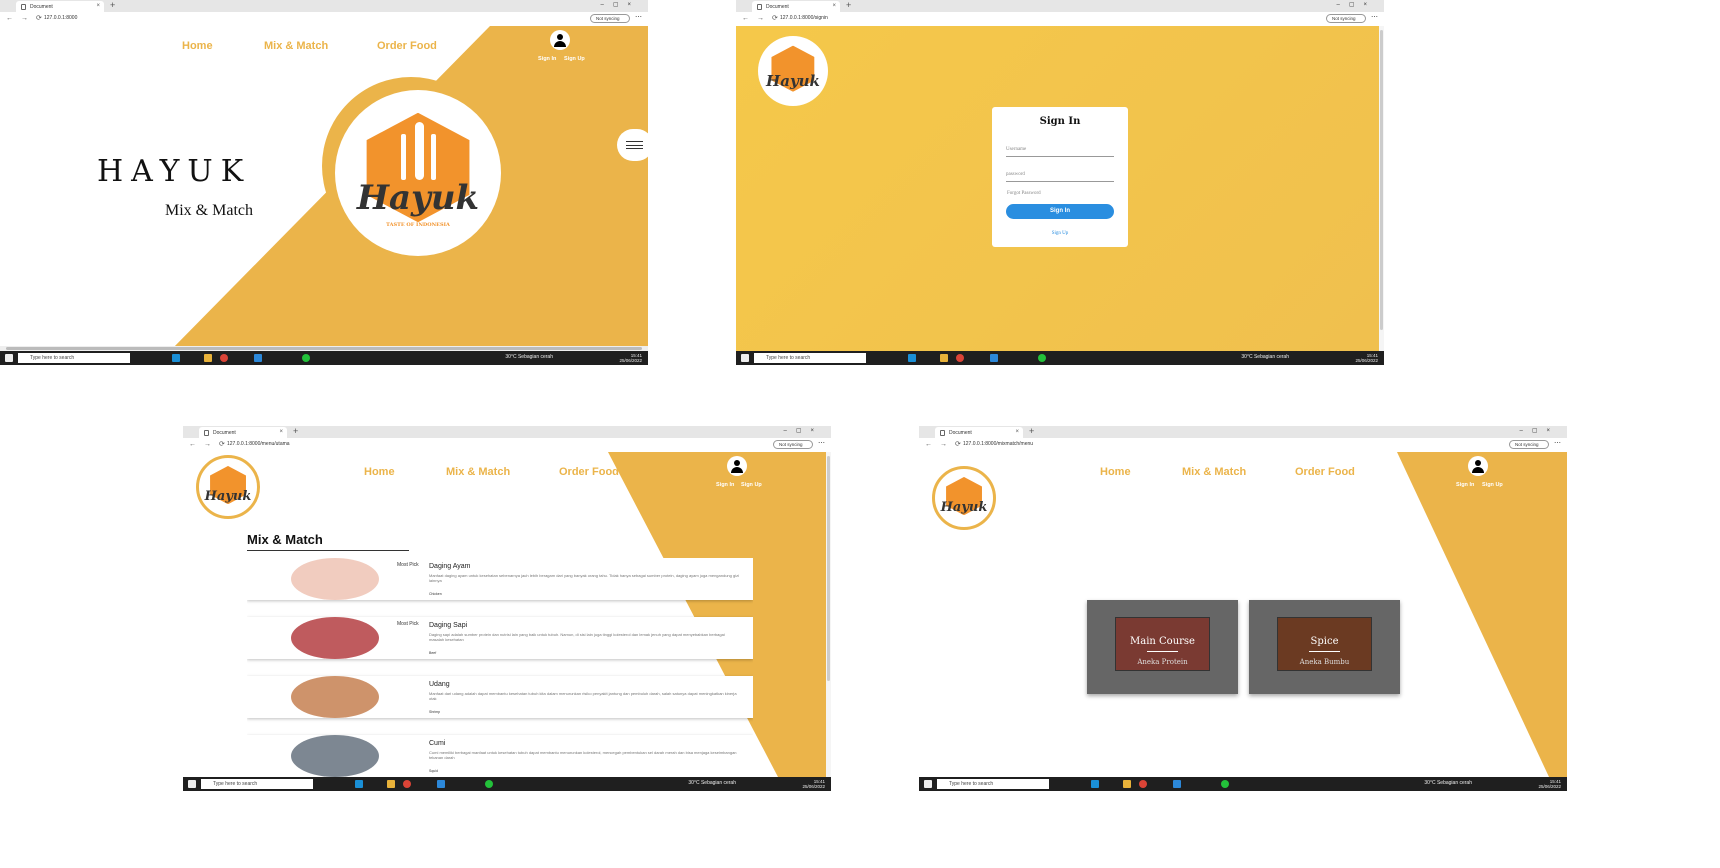 Image resolution: width=1720 pixels, height=868 pixels. I want to click on address-bar: 127.0.0.1:8000/signin, so click(804, 18).